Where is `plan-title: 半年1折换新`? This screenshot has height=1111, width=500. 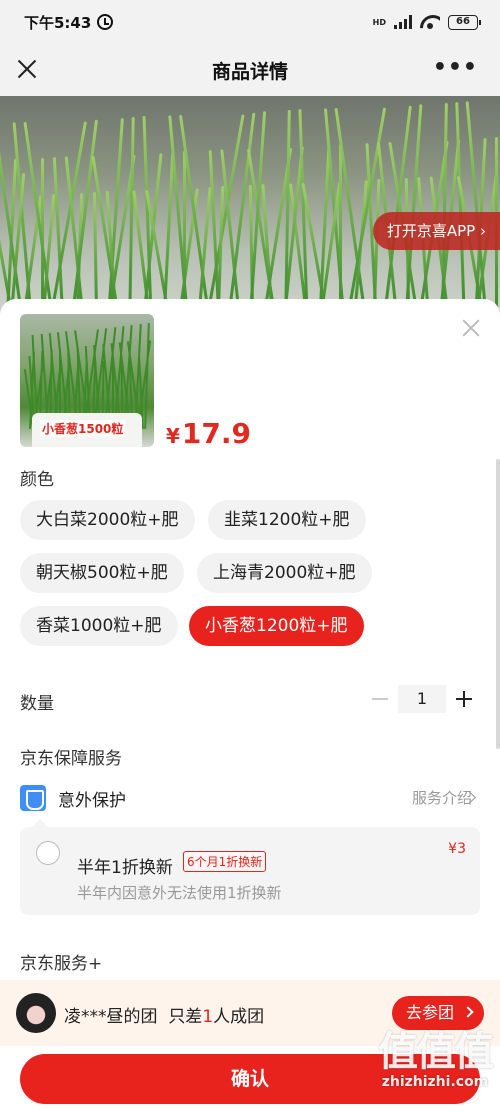
plan-title: 半年1折换新 is located at coordinates (125, 868).